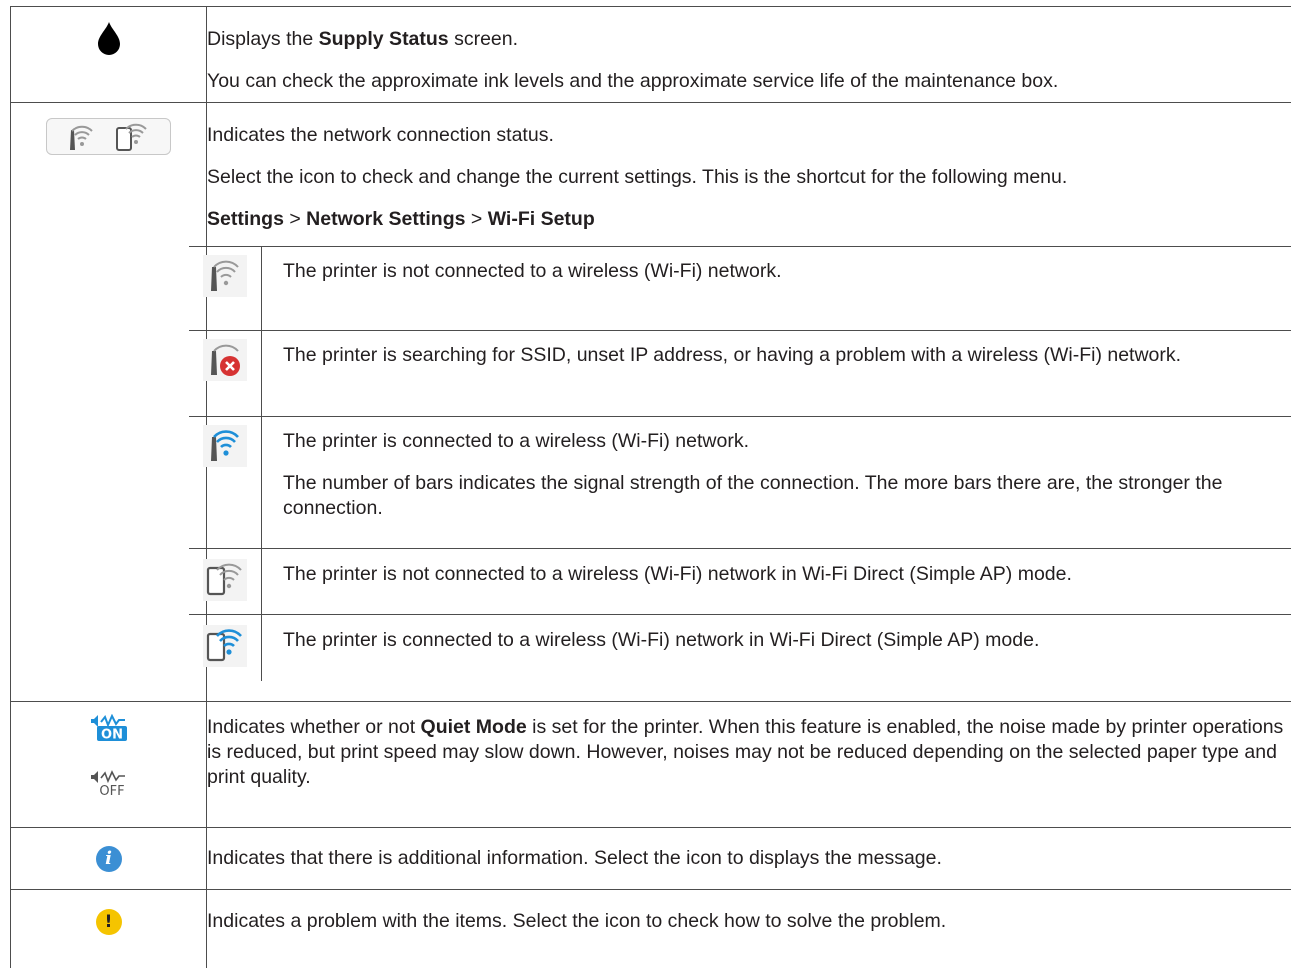  I want to click on svg-text: OFF, so click(111, 791).